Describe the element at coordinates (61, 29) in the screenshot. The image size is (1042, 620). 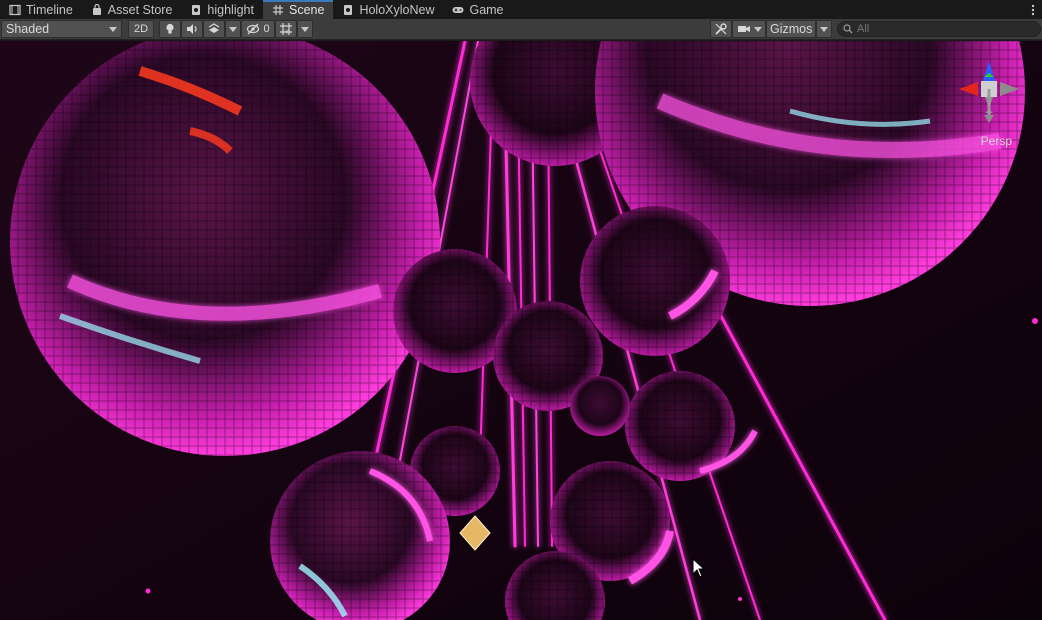
I see `draw-mode-dropdown: Shaded` at that location.